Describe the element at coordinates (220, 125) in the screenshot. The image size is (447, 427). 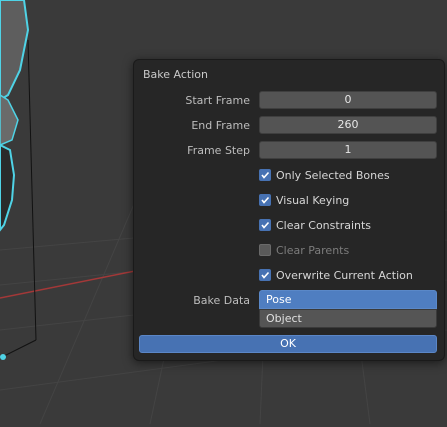
I see `end-frame-label: End Frame` at that location.